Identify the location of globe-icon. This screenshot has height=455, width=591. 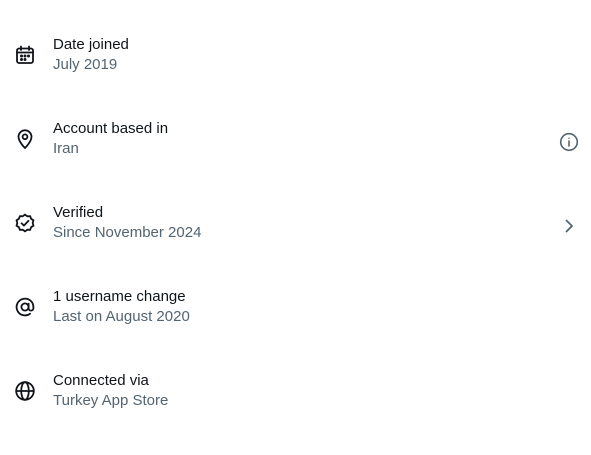
(25, 391).